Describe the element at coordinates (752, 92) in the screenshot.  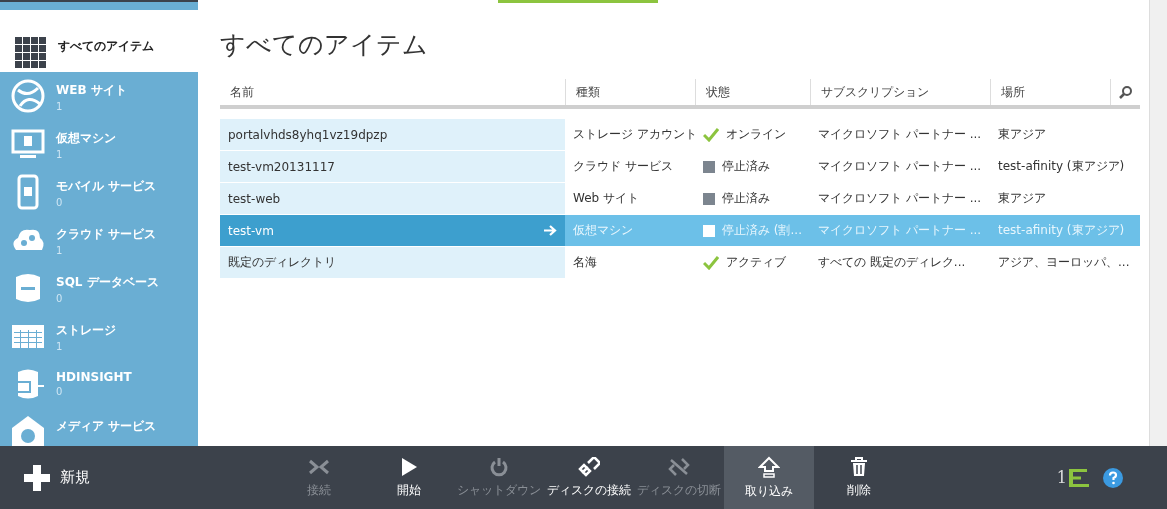
I see `column-header: 状態` at that location.